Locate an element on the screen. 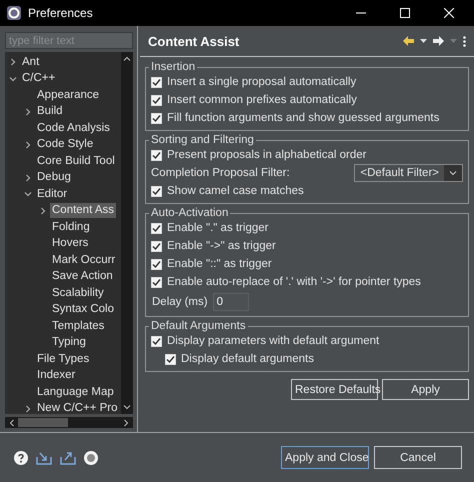 This screenshot has width=474, height=482. group-title: Default Arguments is located at coordinates (198, 326).